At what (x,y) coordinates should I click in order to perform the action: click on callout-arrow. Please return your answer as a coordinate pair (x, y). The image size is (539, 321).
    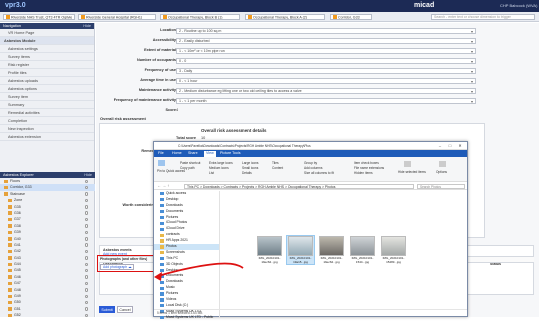
    Looking at the image, I should click on (199, 271).